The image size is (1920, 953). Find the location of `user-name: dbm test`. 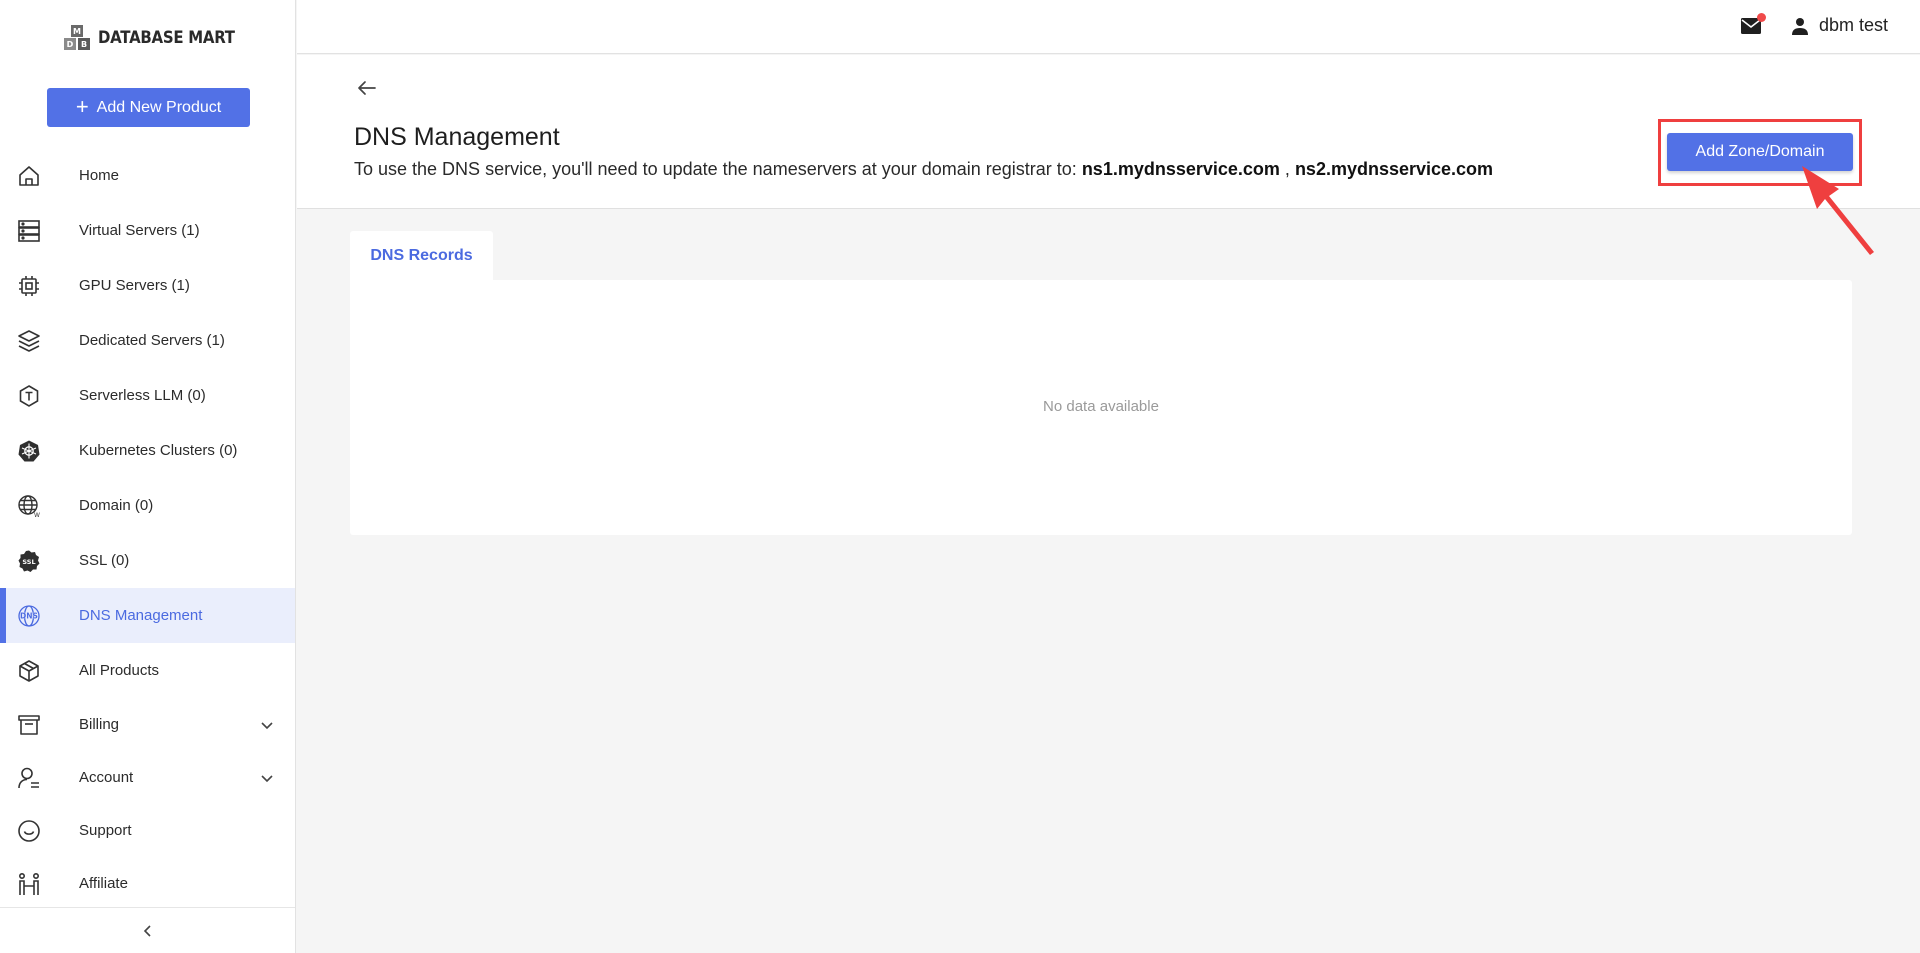

user-name: dbm test is located at coordinates (1853, 25).